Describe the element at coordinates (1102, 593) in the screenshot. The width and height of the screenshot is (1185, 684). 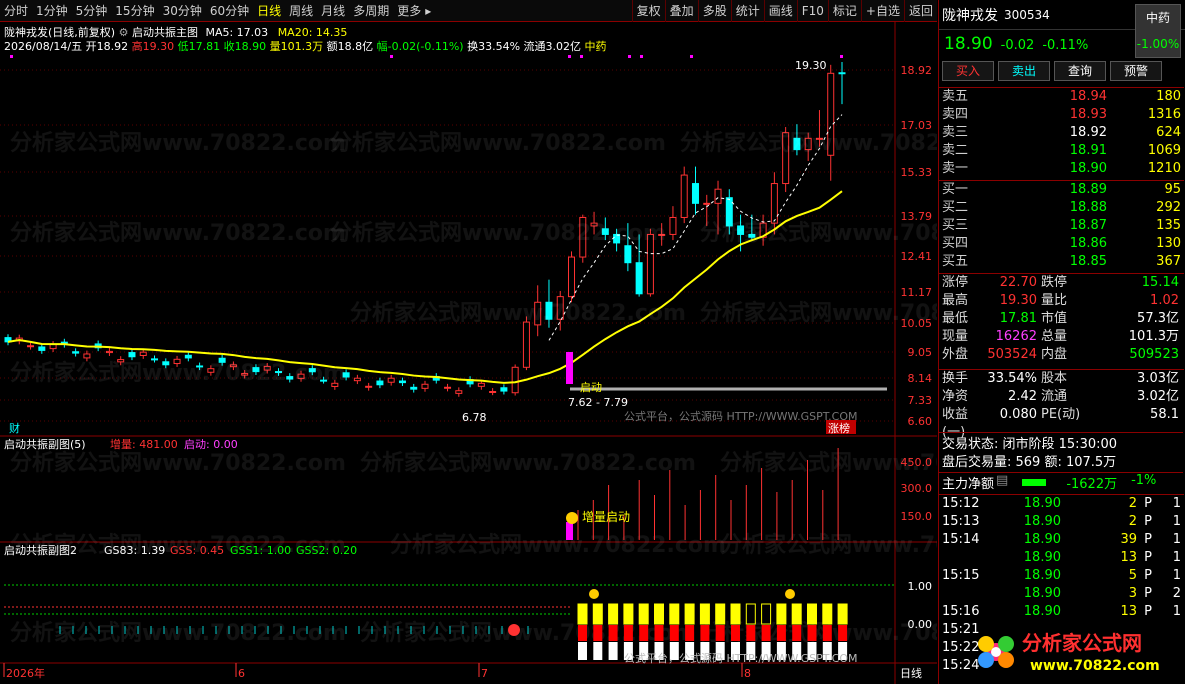
I see `tick-row: 18.90 3 P 2` at that location.